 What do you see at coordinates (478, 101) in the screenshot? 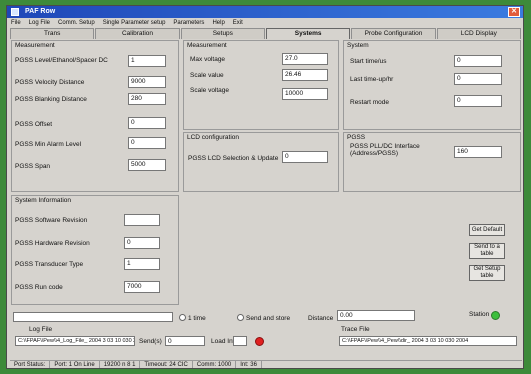
I see `restart-mode-input: 0` at bounding box center [478, 101].